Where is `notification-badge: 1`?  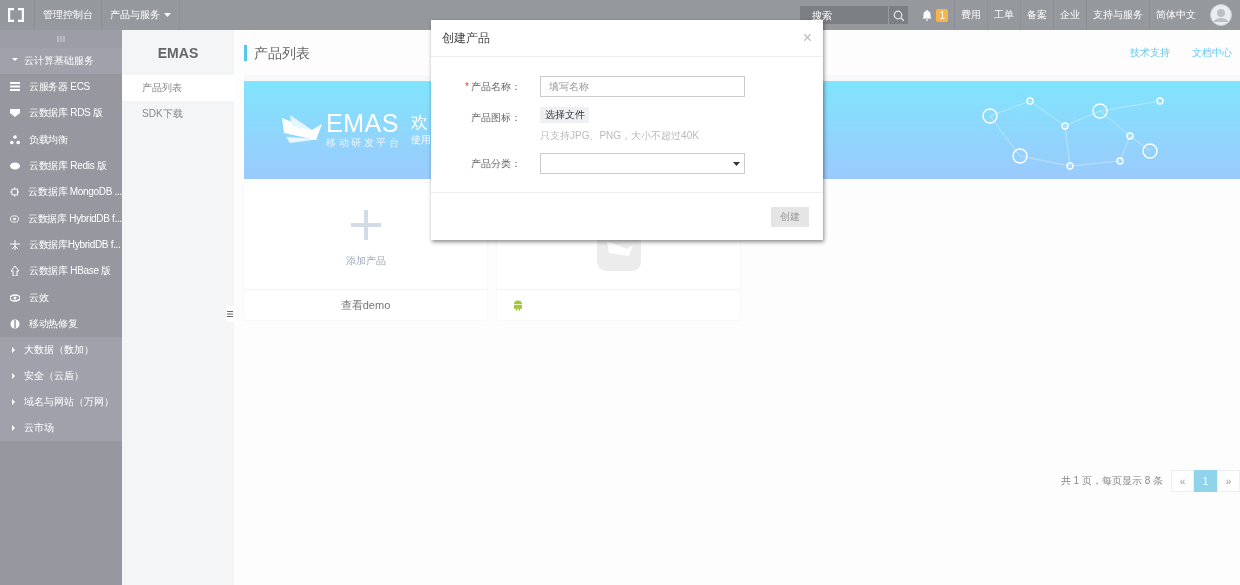
notification-badge: 1 is located at coordinates (942, 15).